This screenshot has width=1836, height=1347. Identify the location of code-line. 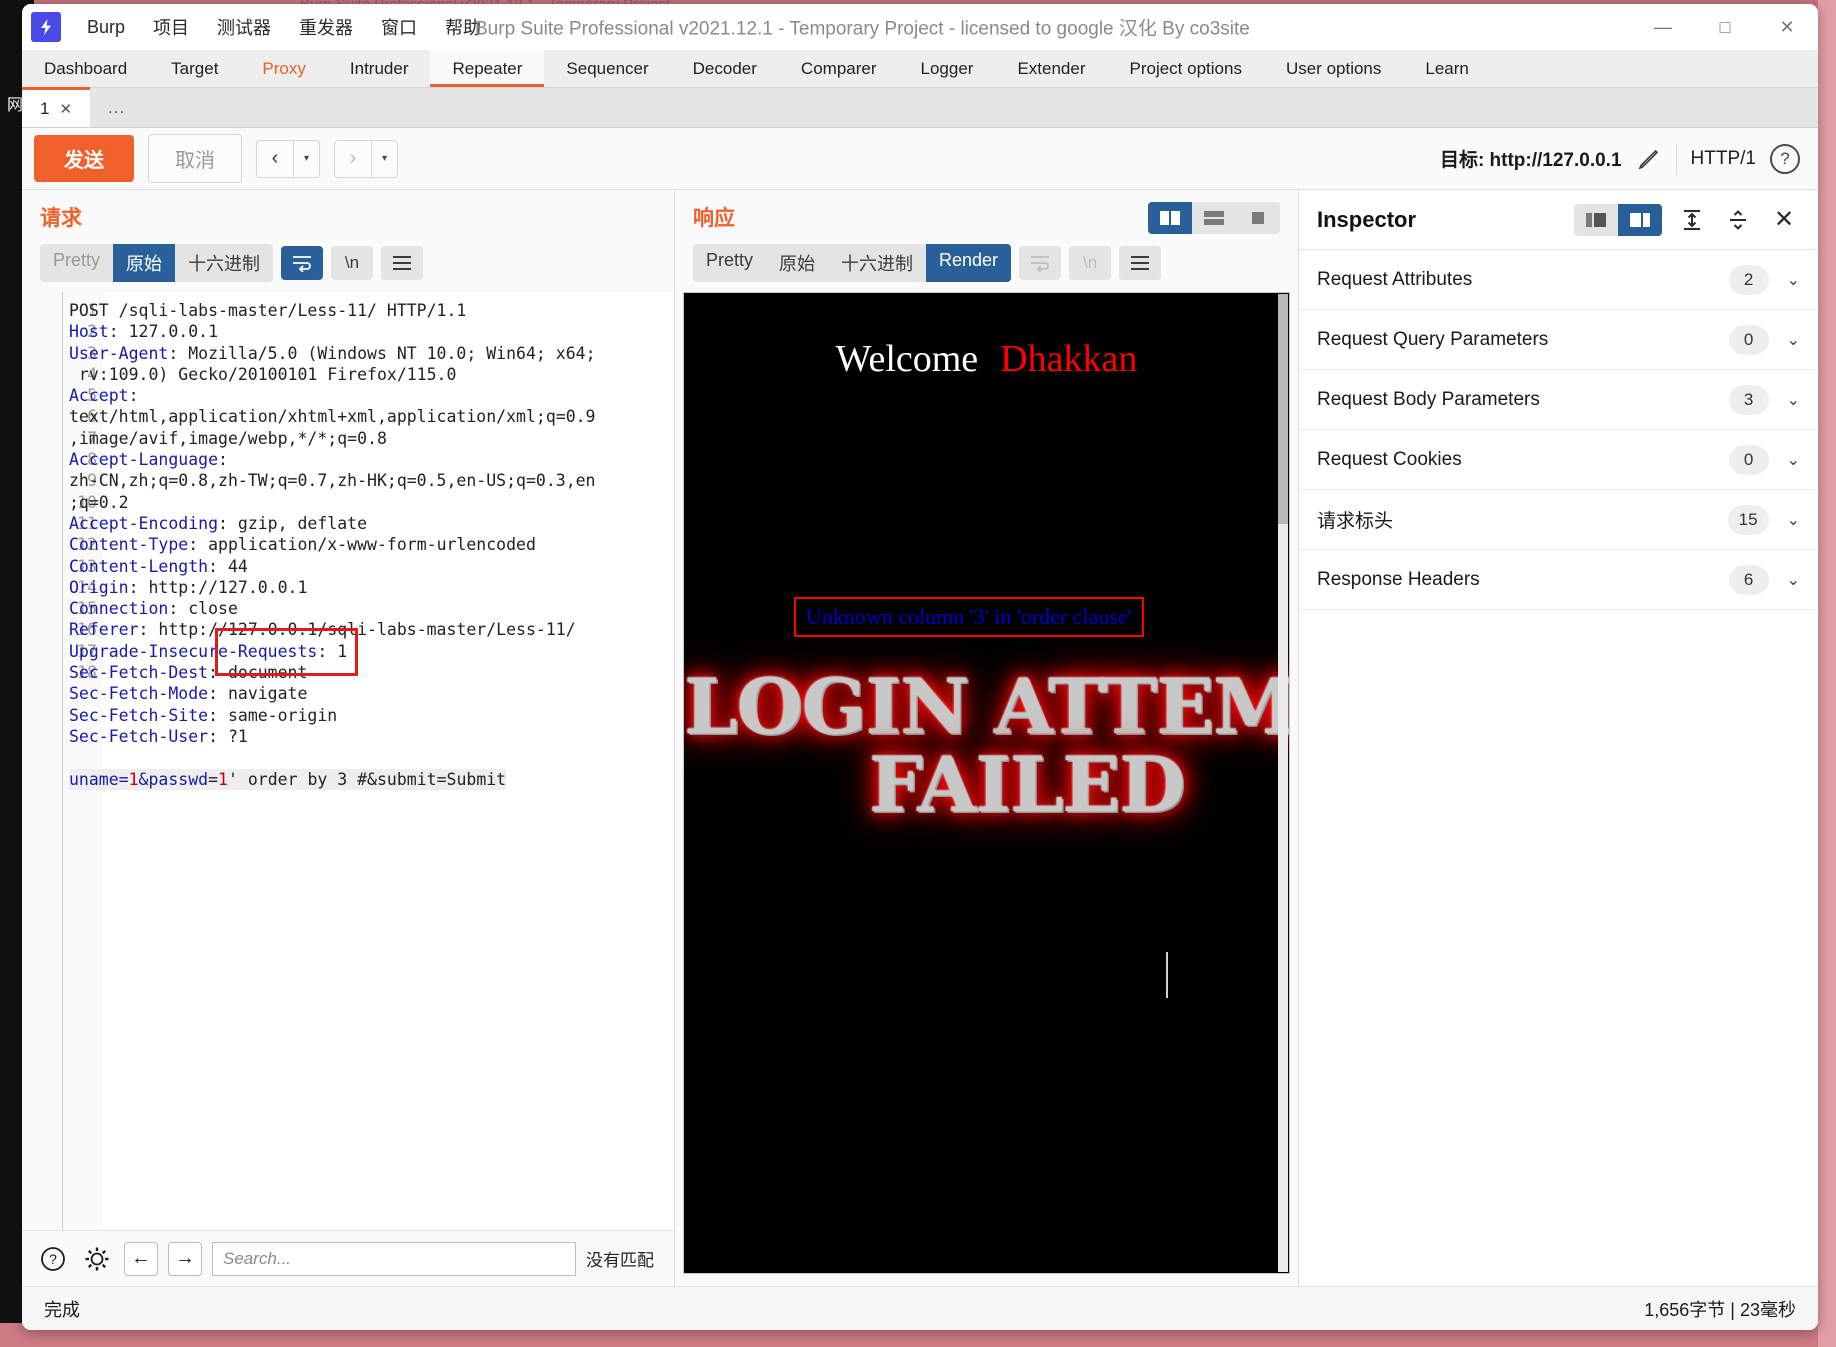
(371, 757).